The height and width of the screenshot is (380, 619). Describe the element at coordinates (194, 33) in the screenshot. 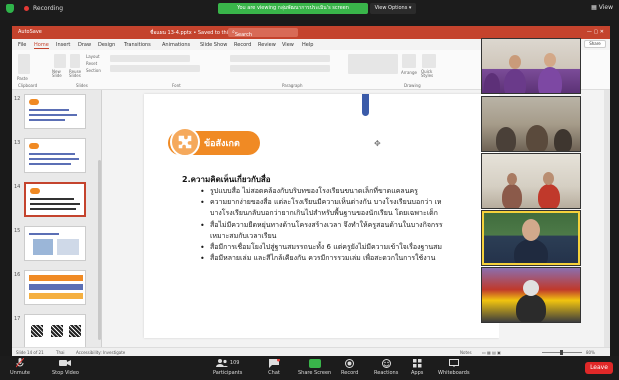

I see `ppt-filename: ชื่อแผน 13-4.pptx • Saved to this PC` at that location.